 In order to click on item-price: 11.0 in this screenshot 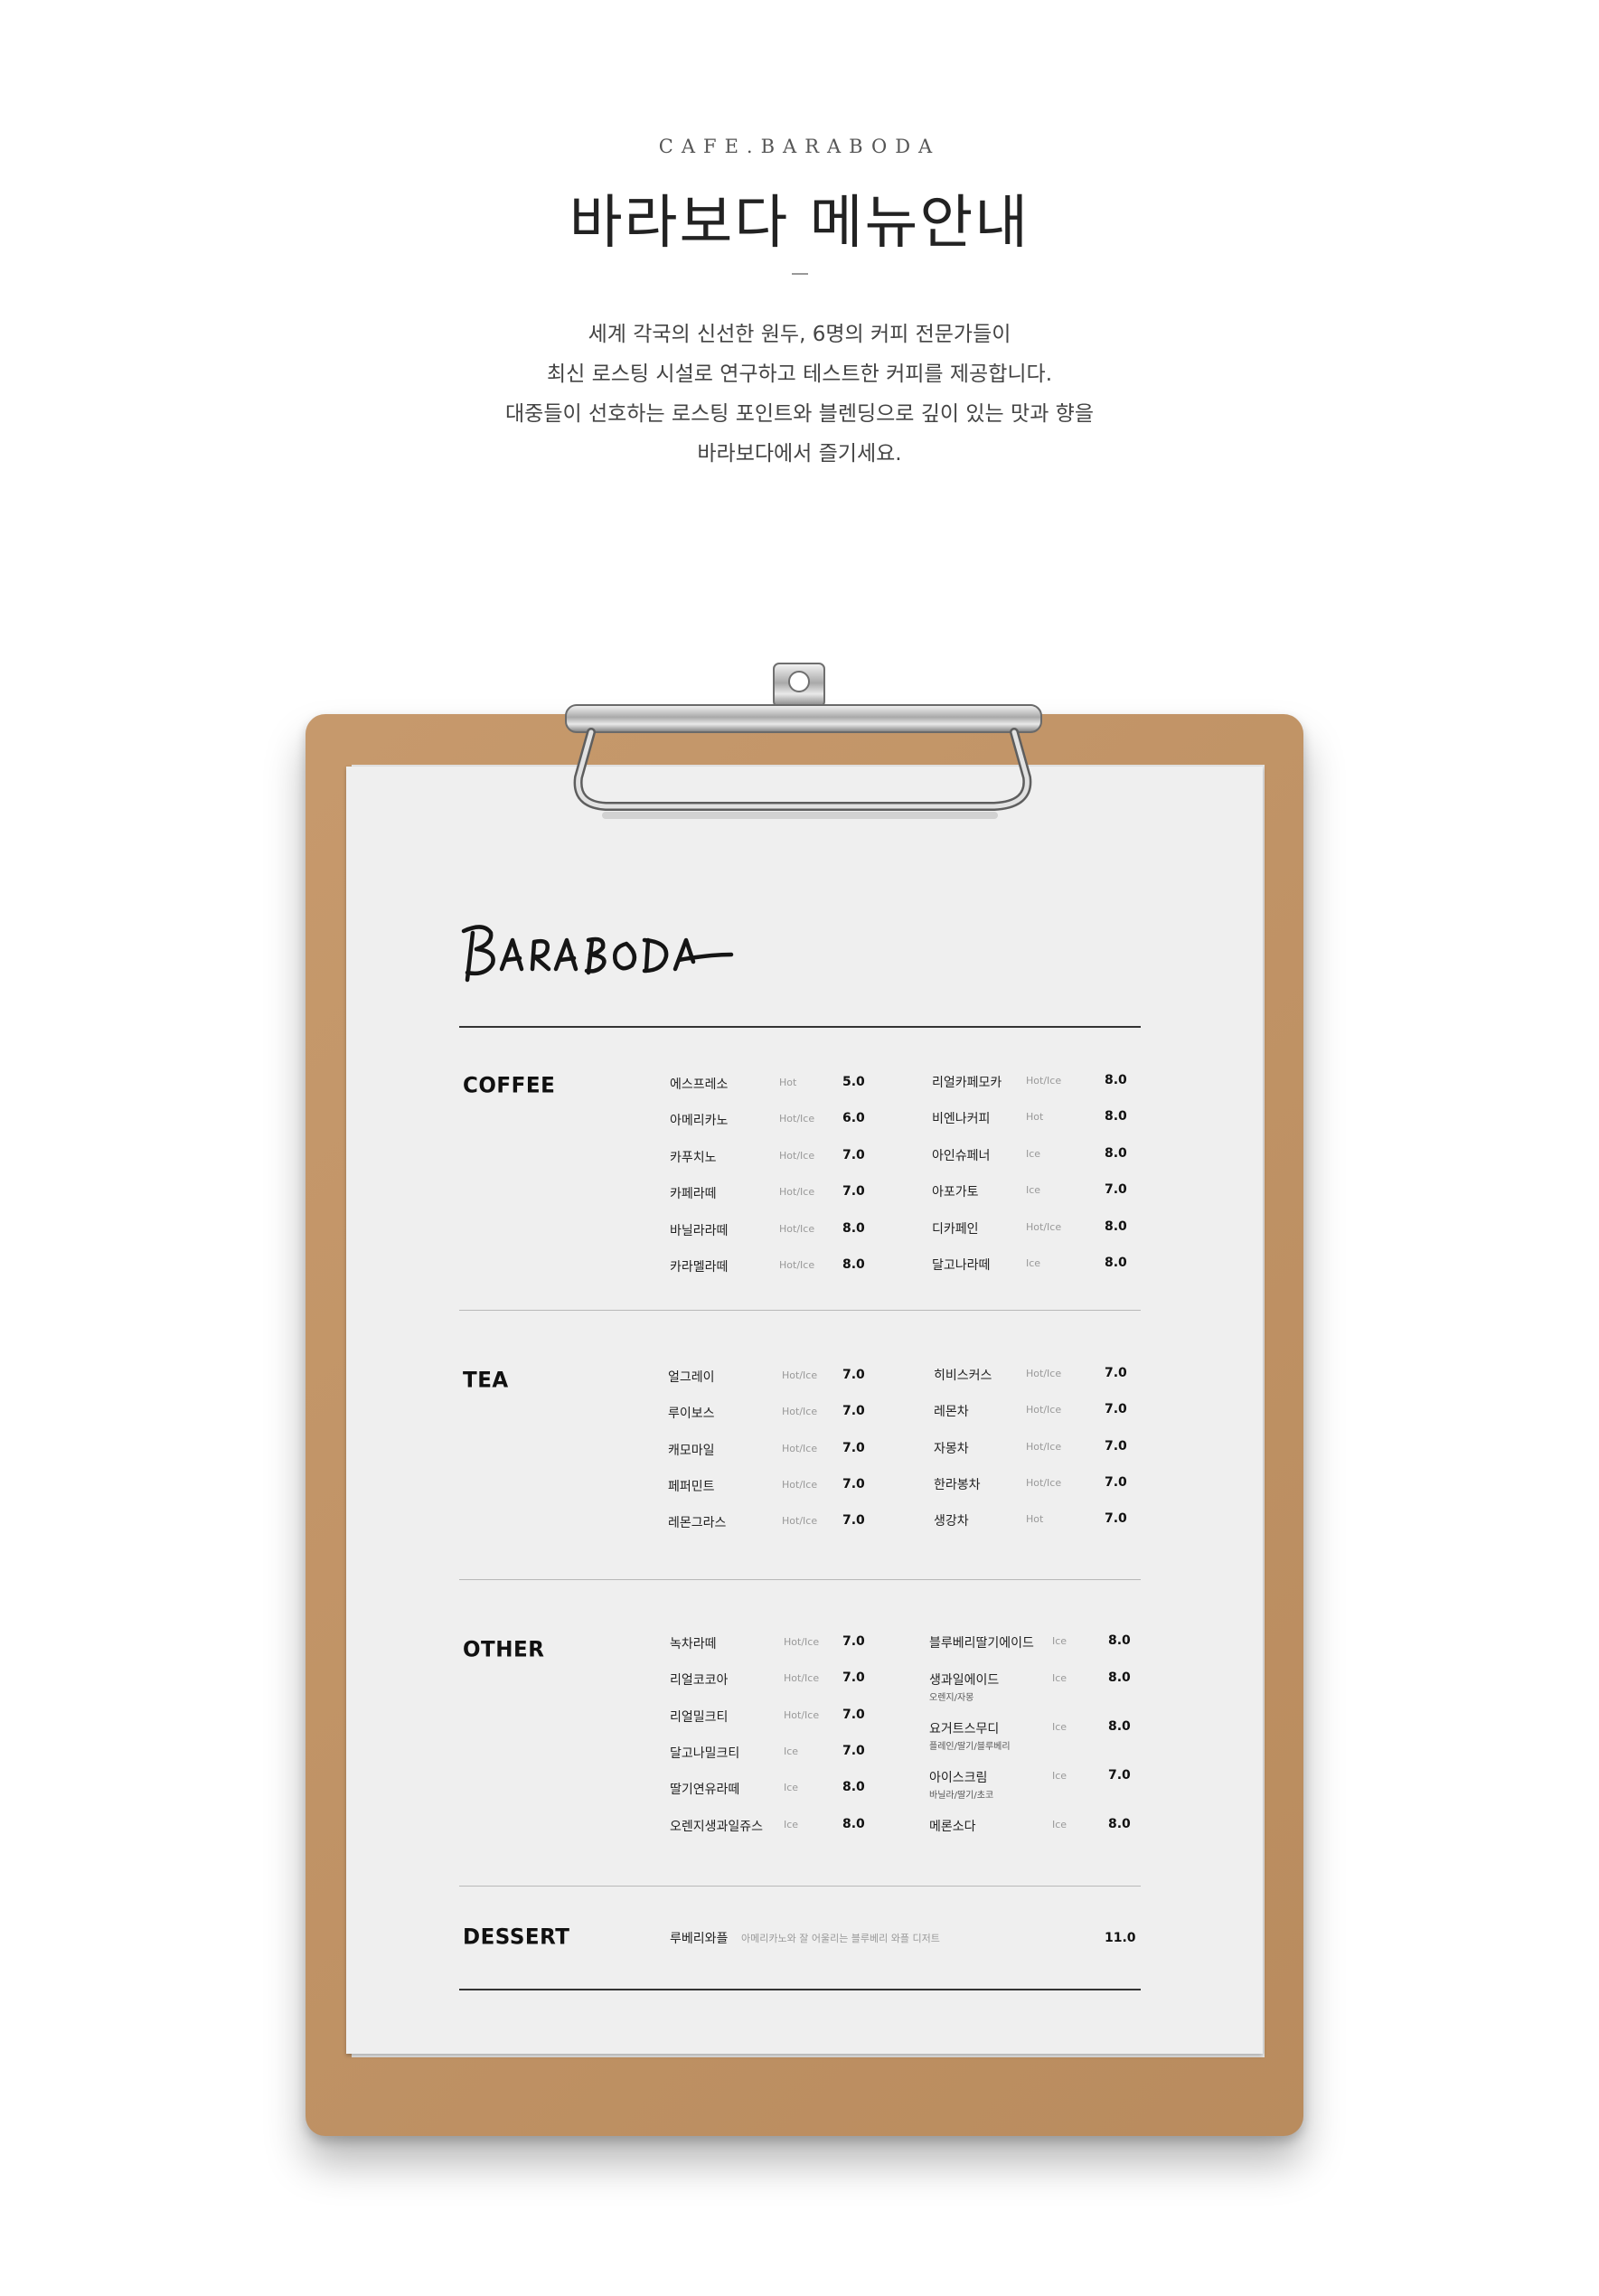, I will do `click(1120, 1938)`.